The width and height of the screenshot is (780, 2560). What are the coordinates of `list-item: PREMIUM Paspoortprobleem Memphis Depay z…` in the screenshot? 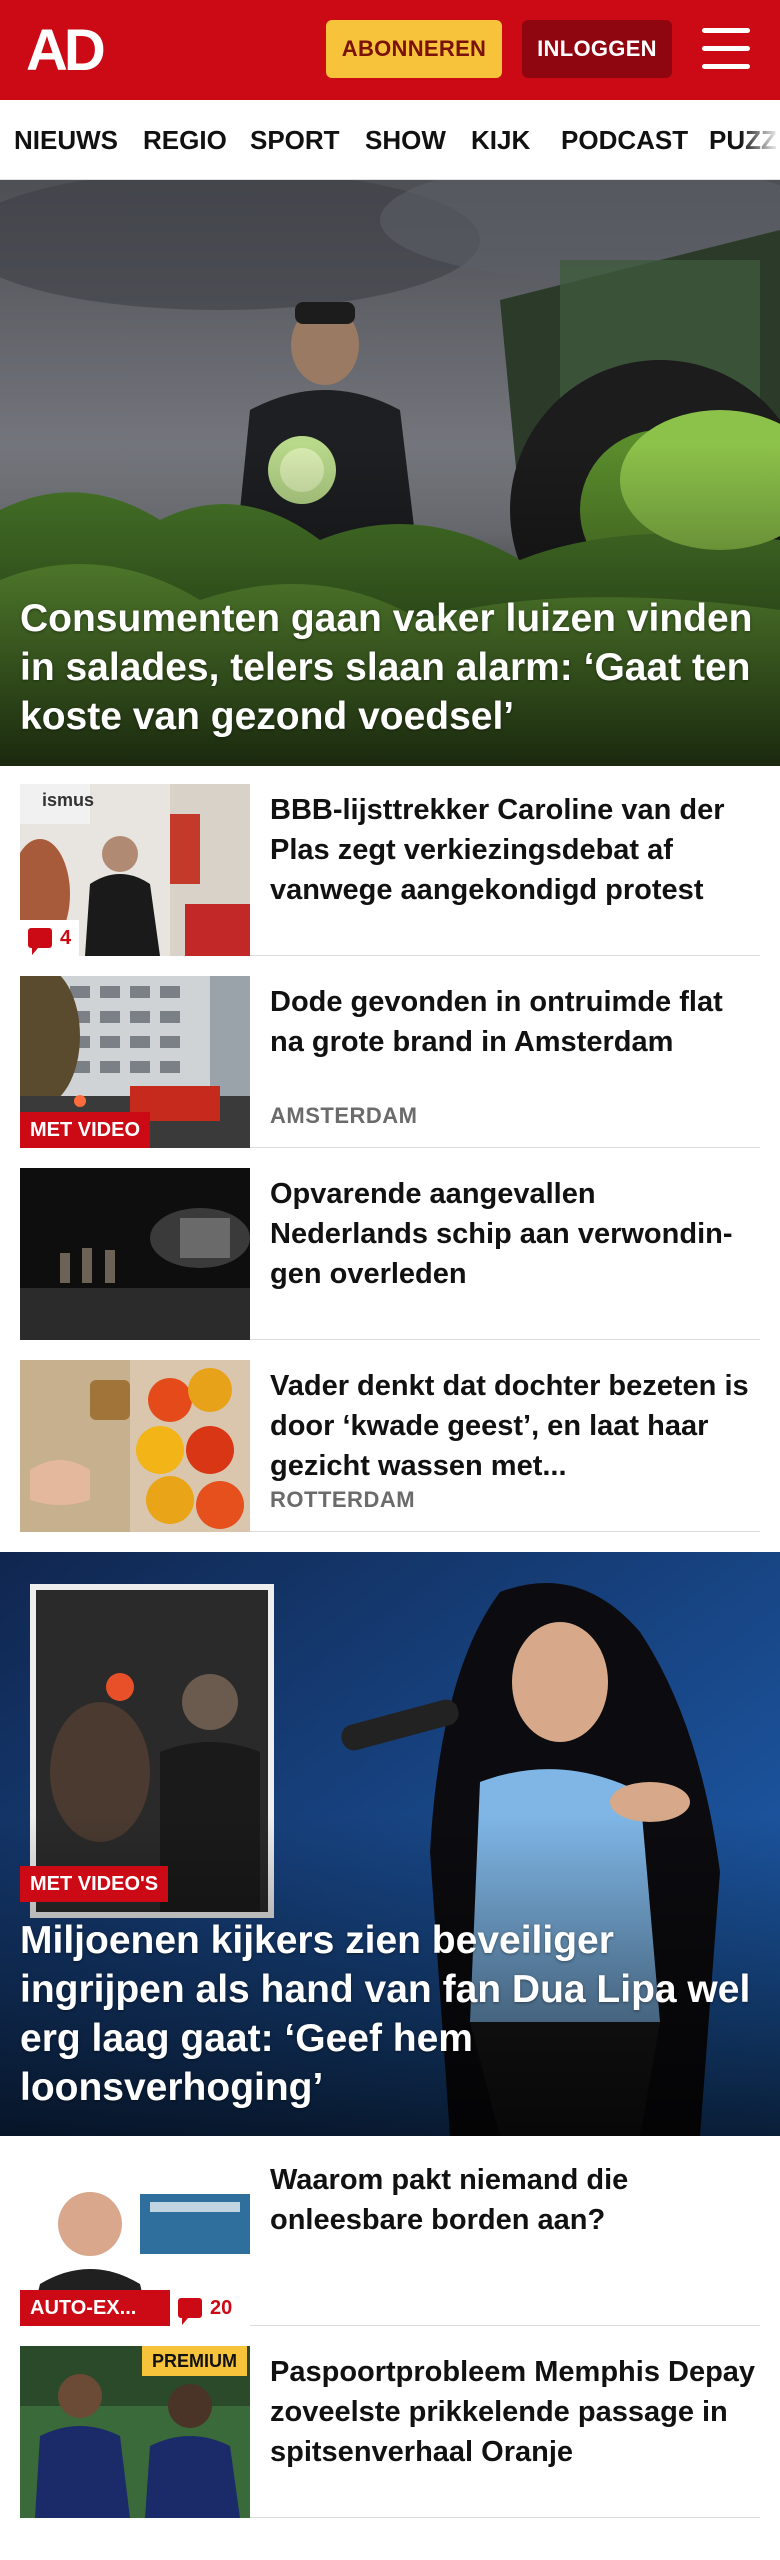 It's located at (390, 2432).